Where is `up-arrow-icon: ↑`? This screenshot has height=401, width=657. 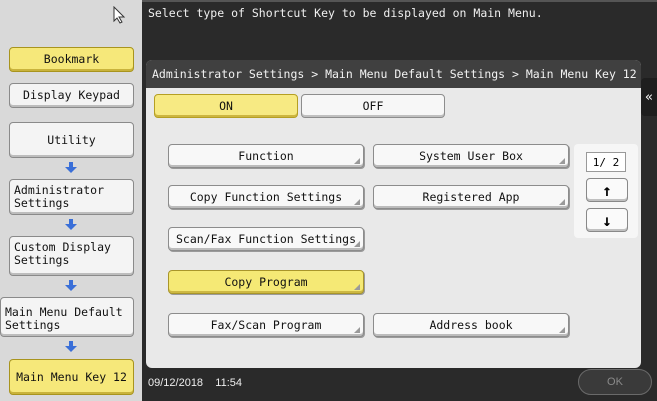 up-arrow-icon: ↑ is located at coordinates (607, 190).